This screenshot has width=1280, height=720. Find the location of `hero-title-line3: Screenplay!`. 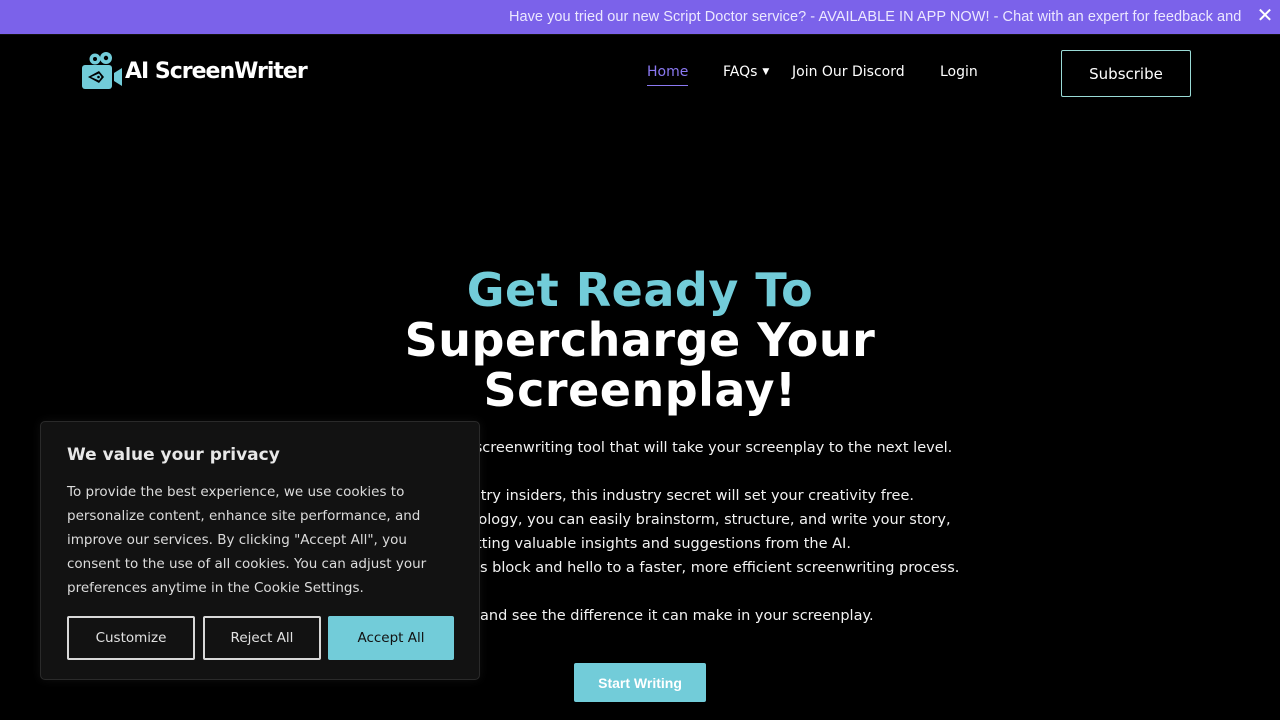

hero-title-line3: Screenplay! is located at coordinates (640, 390).